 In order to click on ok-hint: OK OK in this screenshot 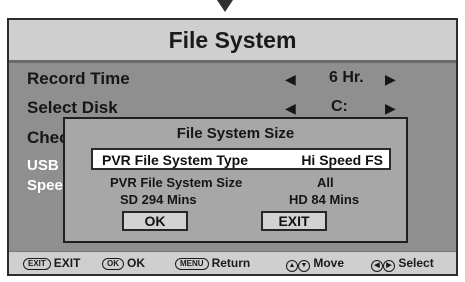, I will do `click(123, 263)`.